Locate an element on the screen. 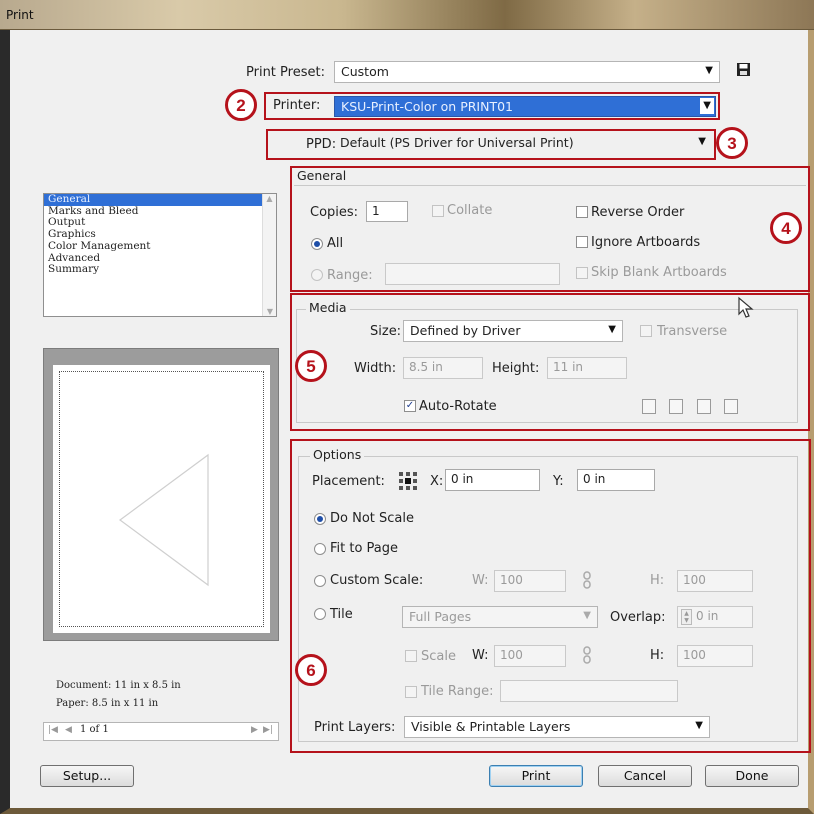 This screenshot has width=814, height=814. general-group-title: General is located at coordinates (322, 175).